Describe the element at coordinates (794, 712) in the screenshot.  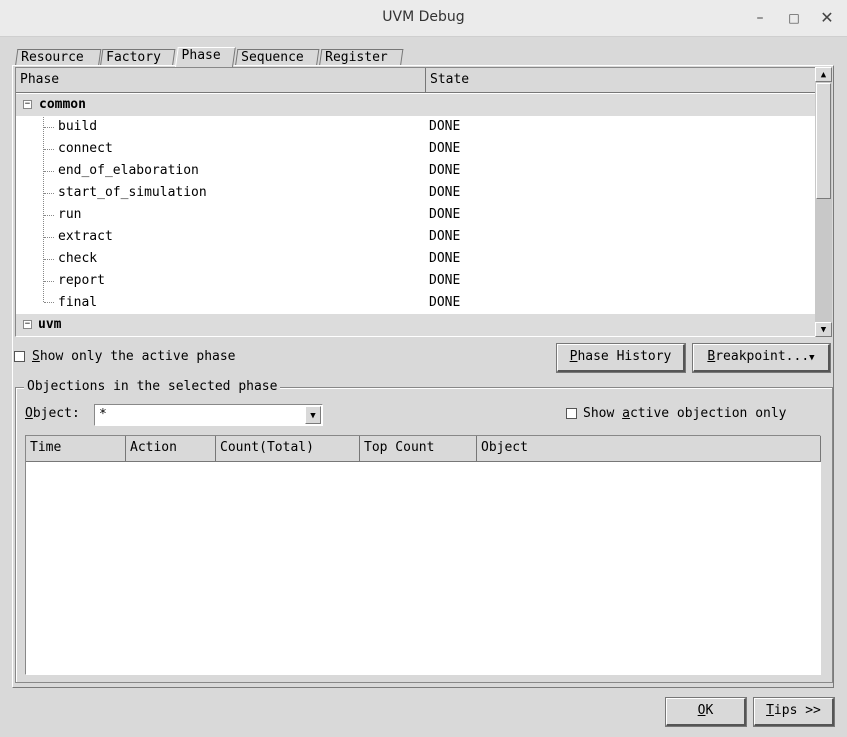
I see `tips-button: Tips >>` at that location.